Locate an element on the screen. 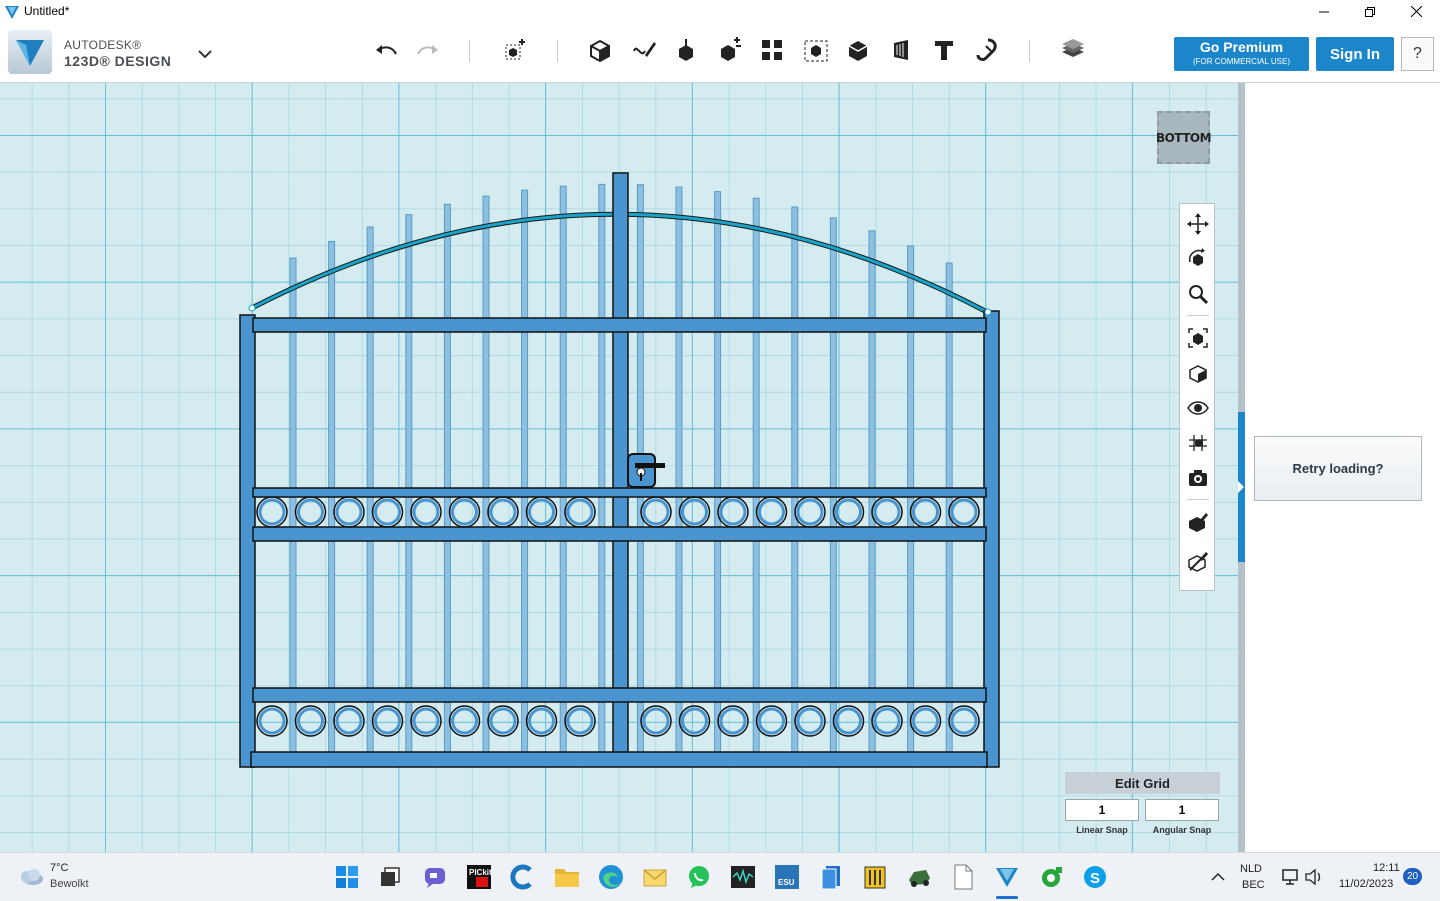  audio-app is located at coordinates (743, 877).